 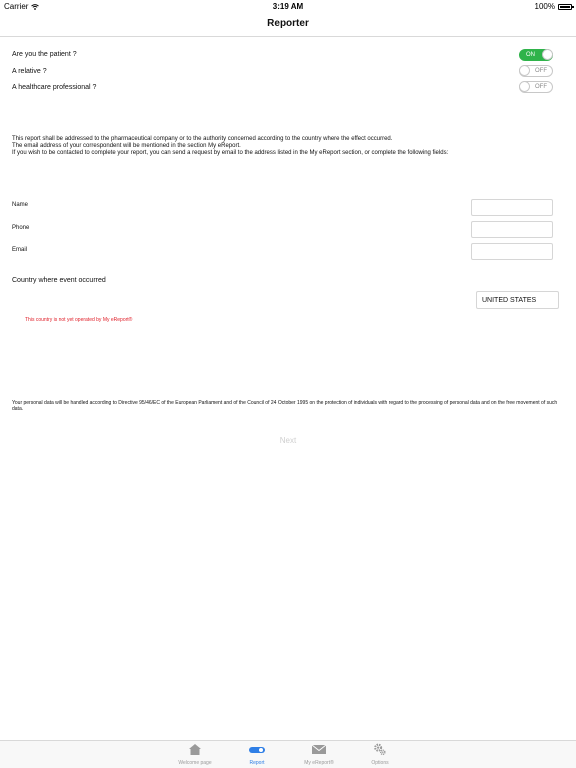 I want to click on country-label: Country where event occurred, so click(x=59, y=280).